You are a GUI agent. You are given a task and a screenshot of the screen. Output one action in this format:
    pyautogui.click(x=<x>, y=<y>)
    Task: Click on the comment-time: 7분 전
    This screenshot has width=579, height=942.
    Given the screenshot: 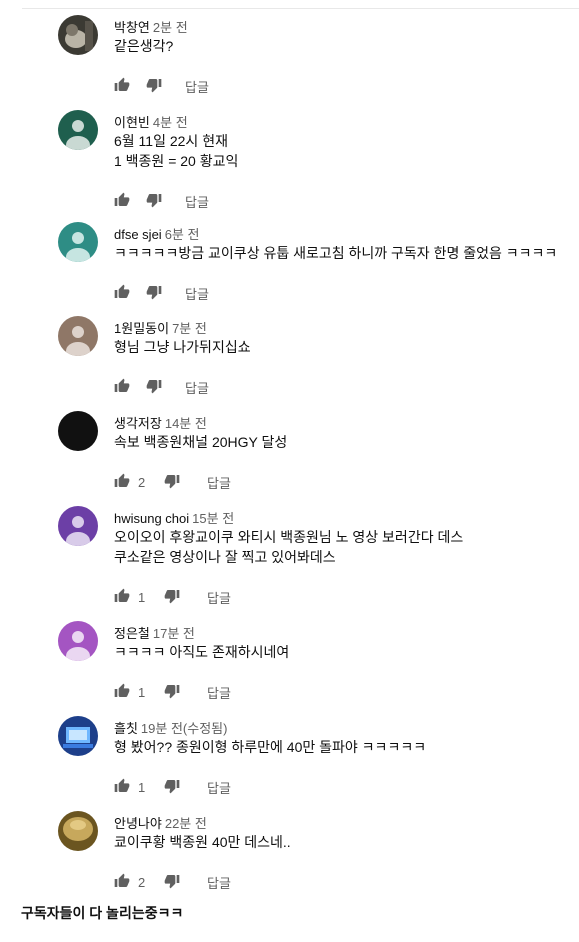 What is the action you would take?
    pyautogui.click(x=189, y=328)
    